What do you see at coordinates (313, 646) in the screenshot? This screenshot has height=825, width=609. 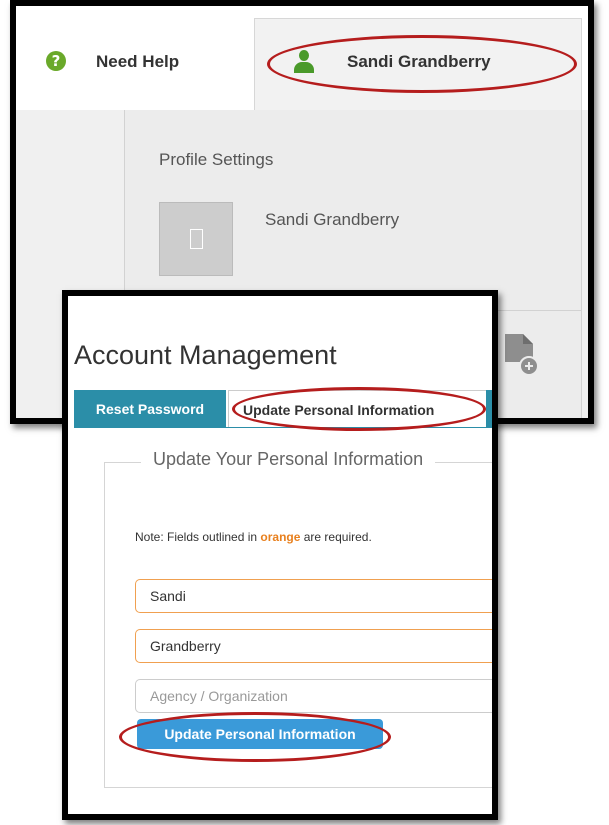 I see `last-name-field: Grandberry` at bounding box center [313, 646].